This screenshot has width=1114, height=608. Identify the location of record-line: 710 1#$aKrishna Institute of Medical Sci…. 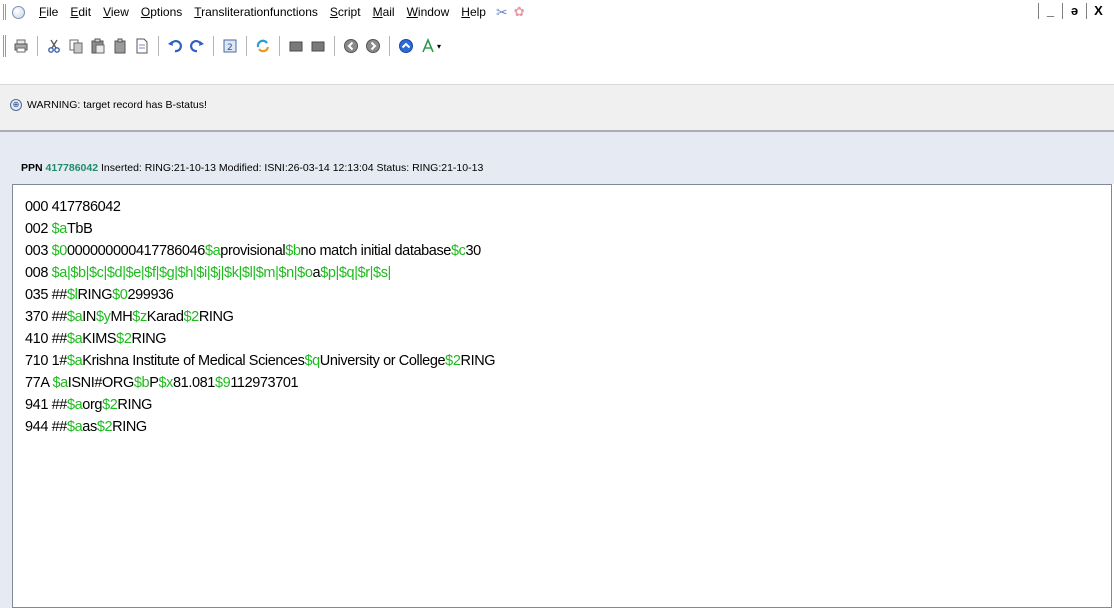
(260, 361).